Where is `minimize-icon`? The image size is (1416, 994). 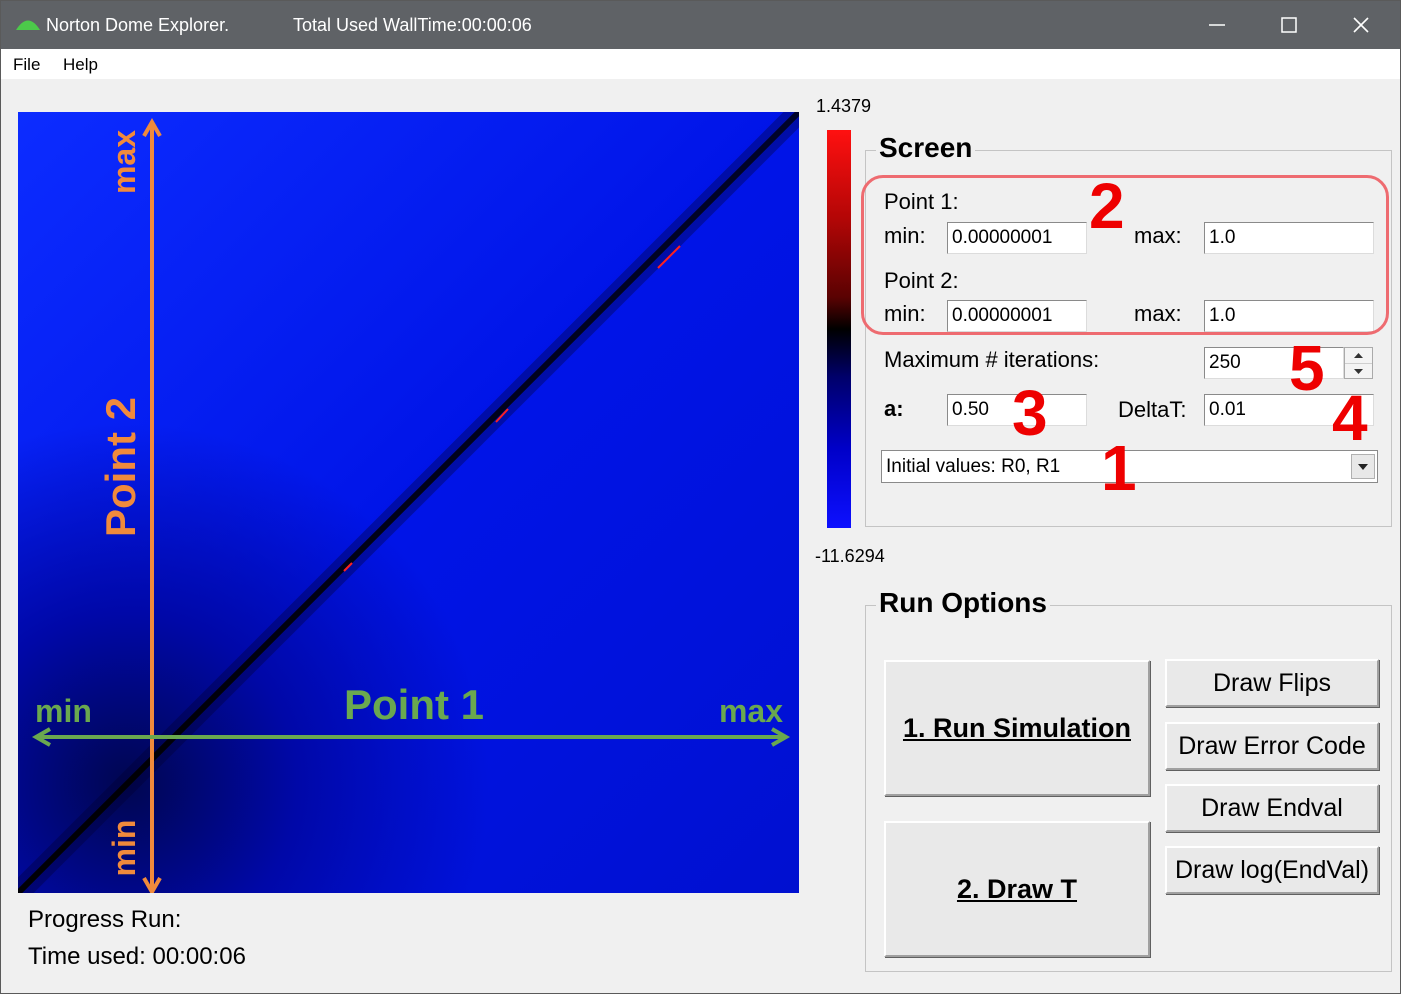 minimize-icon is located at coordinates (1217, 25).